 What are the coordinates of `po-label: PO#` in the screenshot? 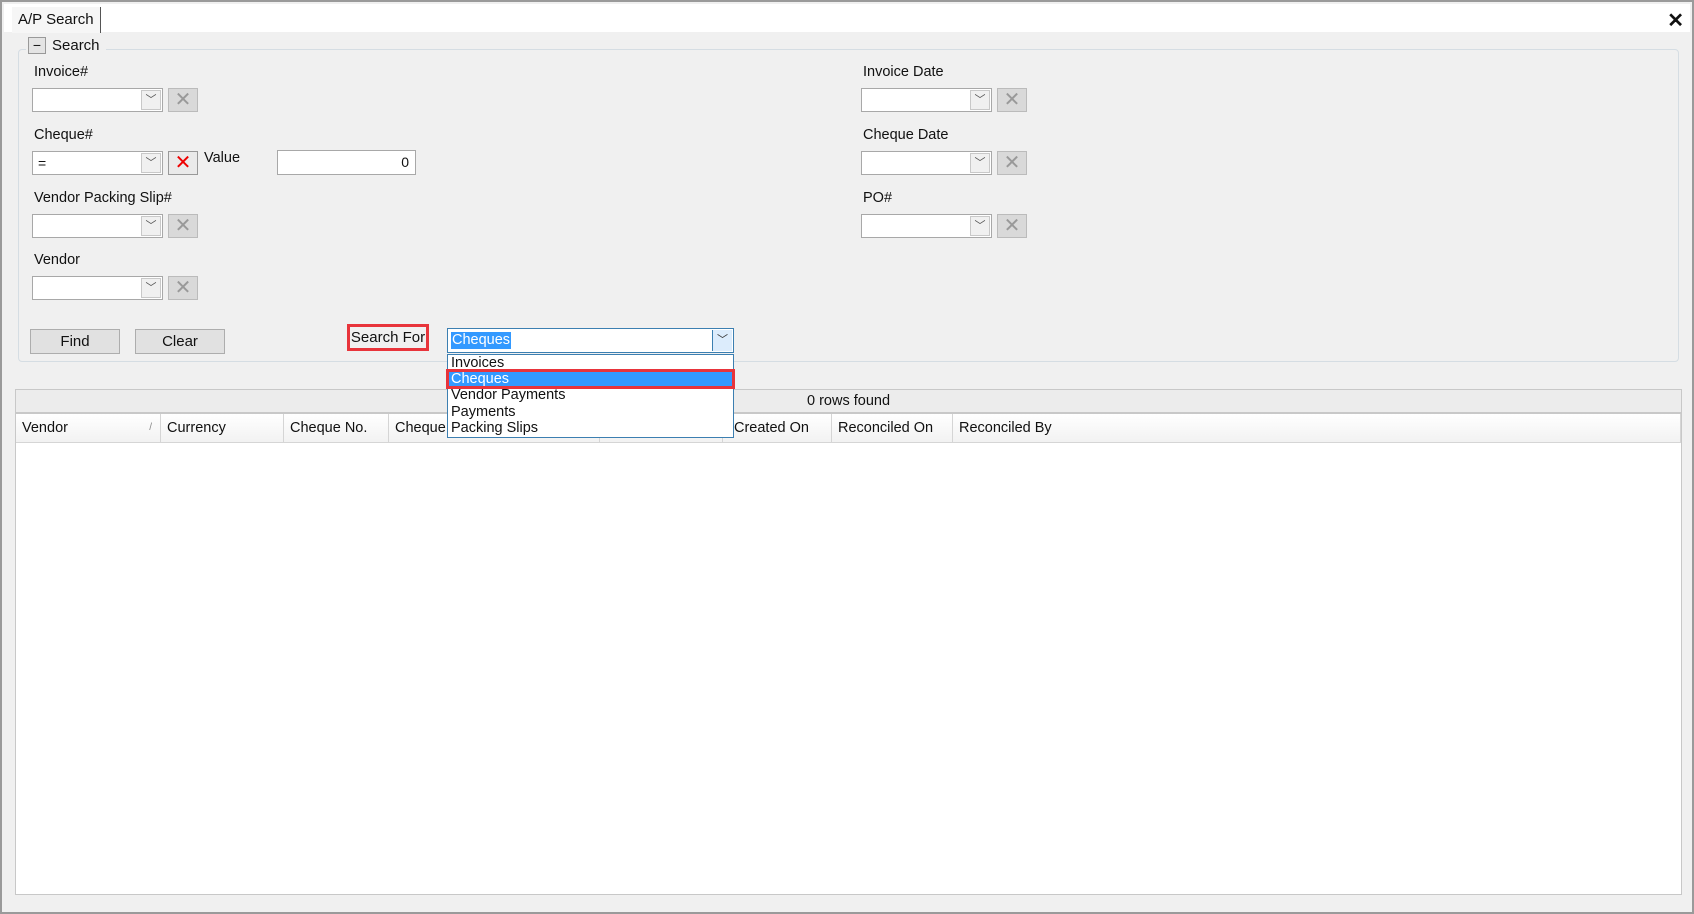 It's located at (878, 198).